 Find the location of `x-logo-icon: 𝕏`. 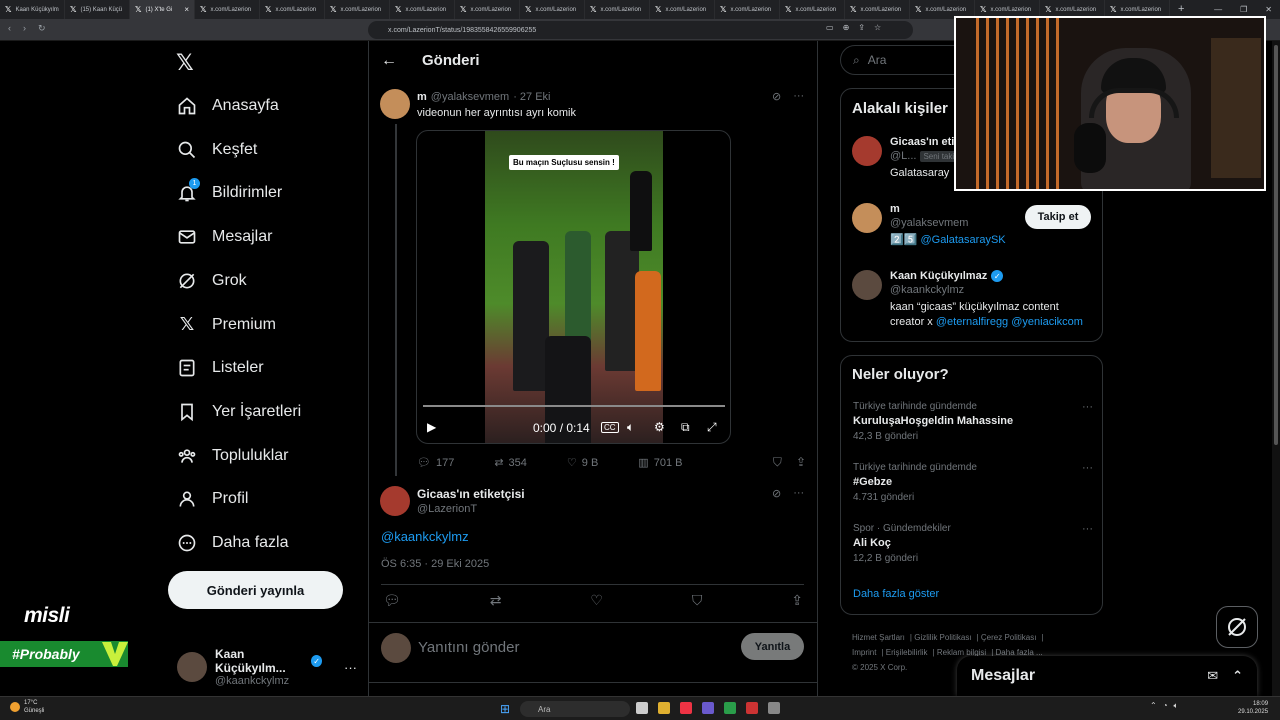

x-logo-icon: 𝕏 is located at coordinates (185, 63).